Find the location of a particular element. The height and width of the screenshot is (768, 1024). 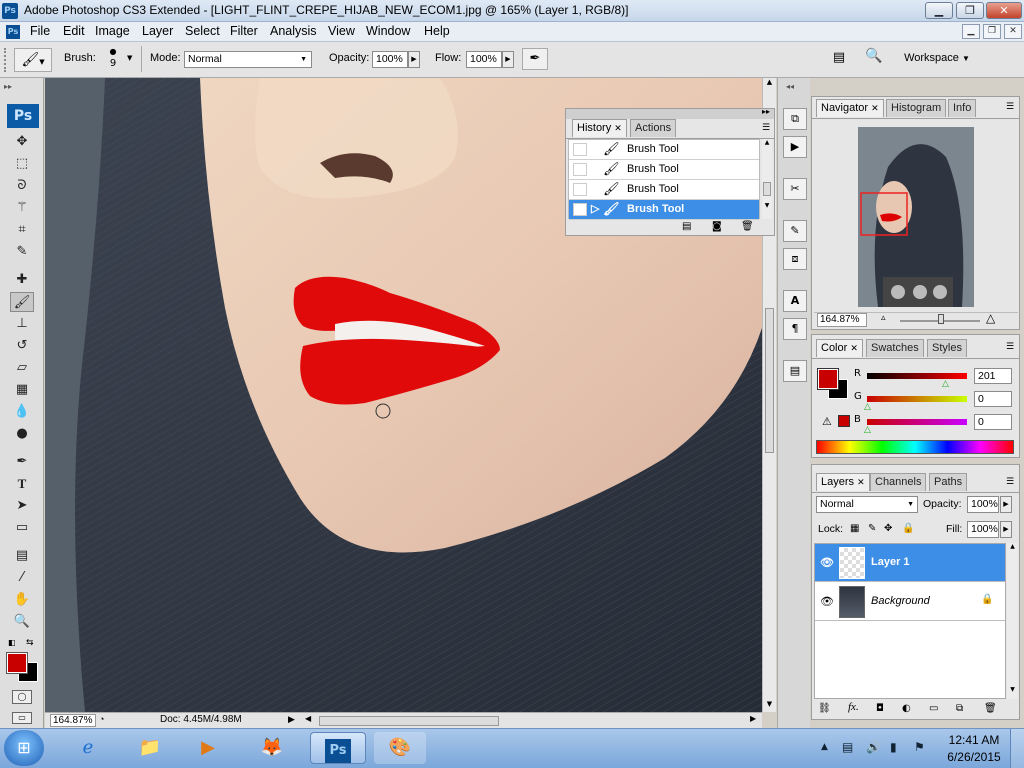

hand-tool-icon: ✋ is located at coordinates (22, 600).